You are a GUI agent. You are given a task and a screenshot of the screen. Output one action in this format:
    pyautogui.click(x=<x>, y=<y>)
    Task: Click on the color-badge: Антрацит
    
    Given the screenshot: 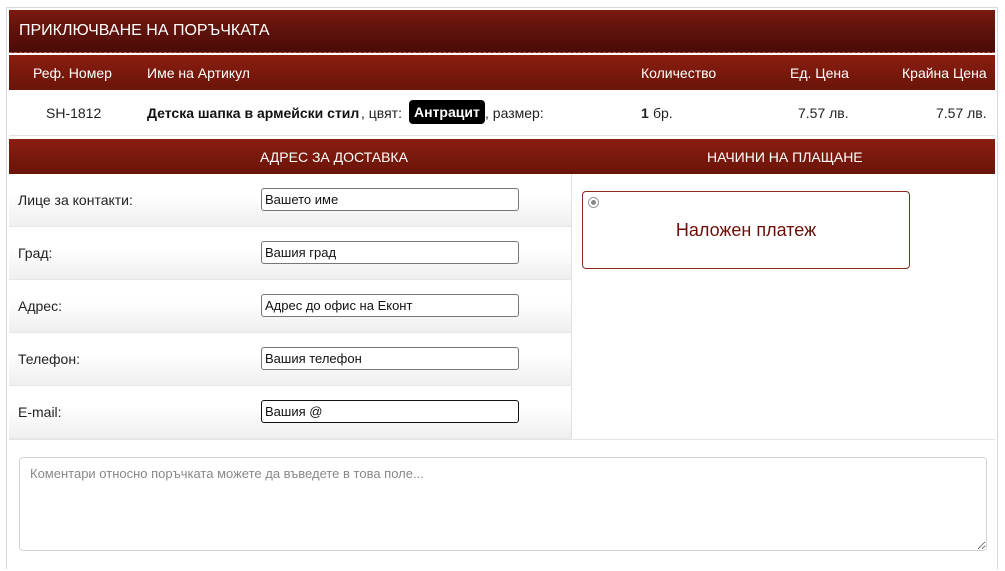 What is the action you would take?
    pyautogui.click(x=447, y=112)
    